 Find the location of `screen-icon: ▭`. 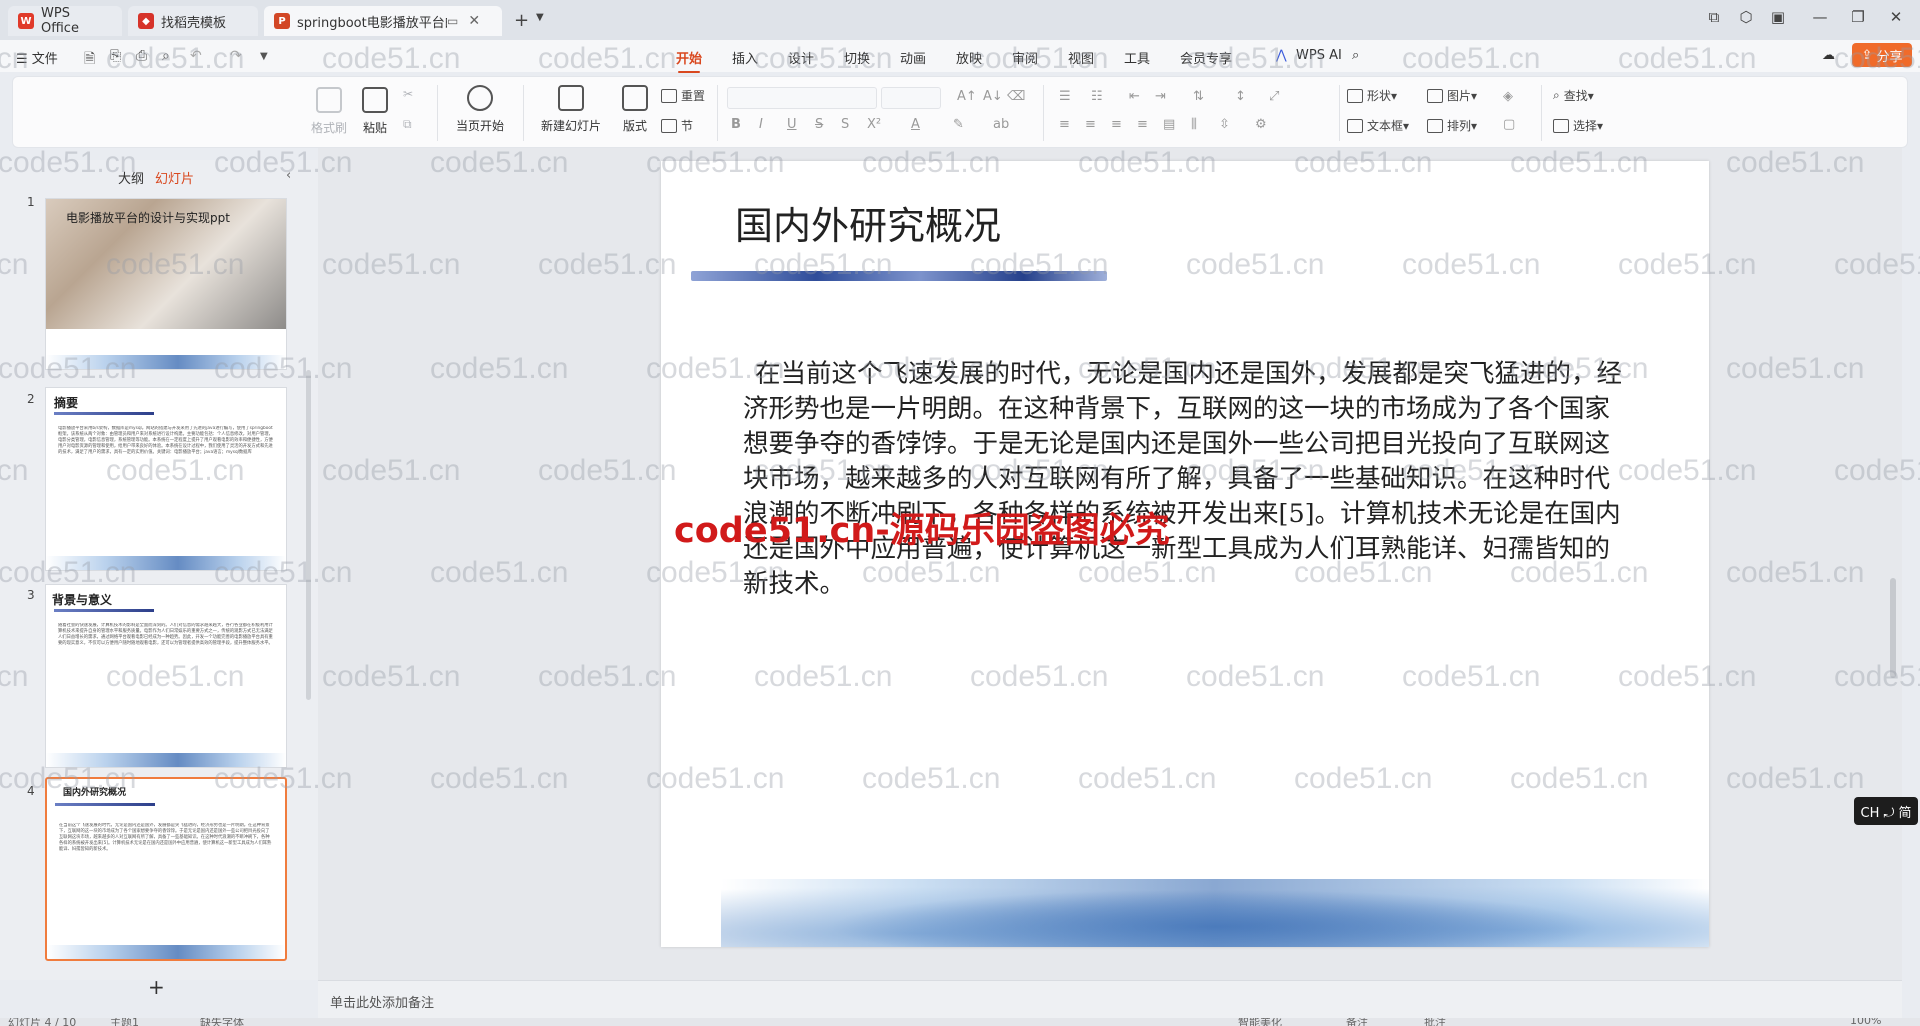

screen-icon: ▭ is located at coordinates (452, 21).